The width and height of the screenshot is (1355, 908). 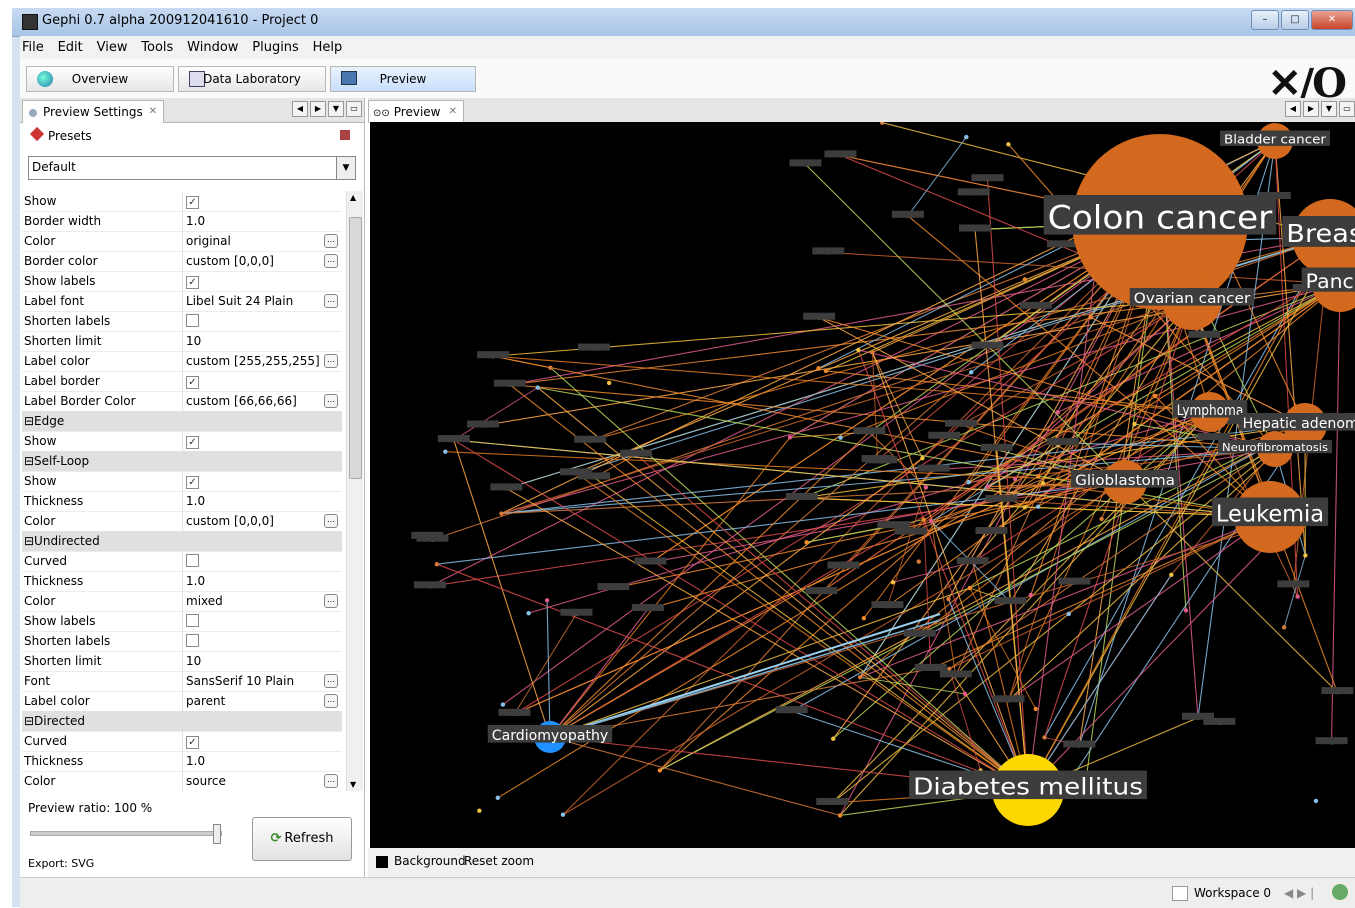 What do you see at coordinates (37, 134) in the screenshot?
I see `pencil-icon` at bounding box center [37, 134].